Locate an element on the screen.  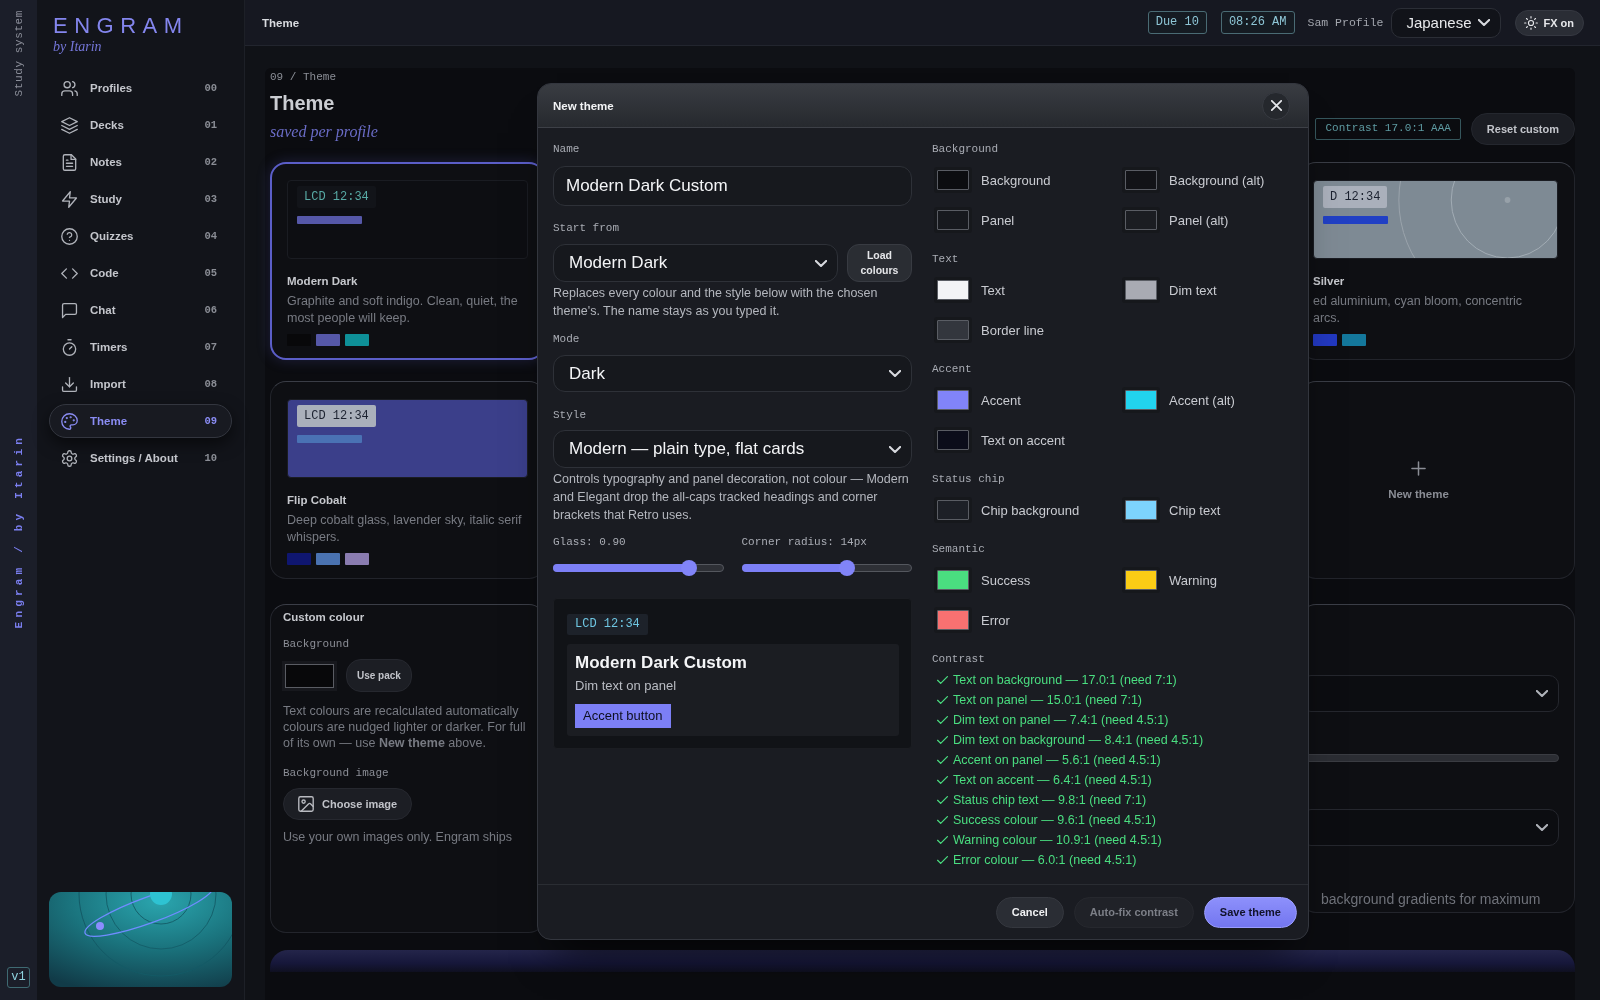
document-icon is located at coordinates (69, 162).